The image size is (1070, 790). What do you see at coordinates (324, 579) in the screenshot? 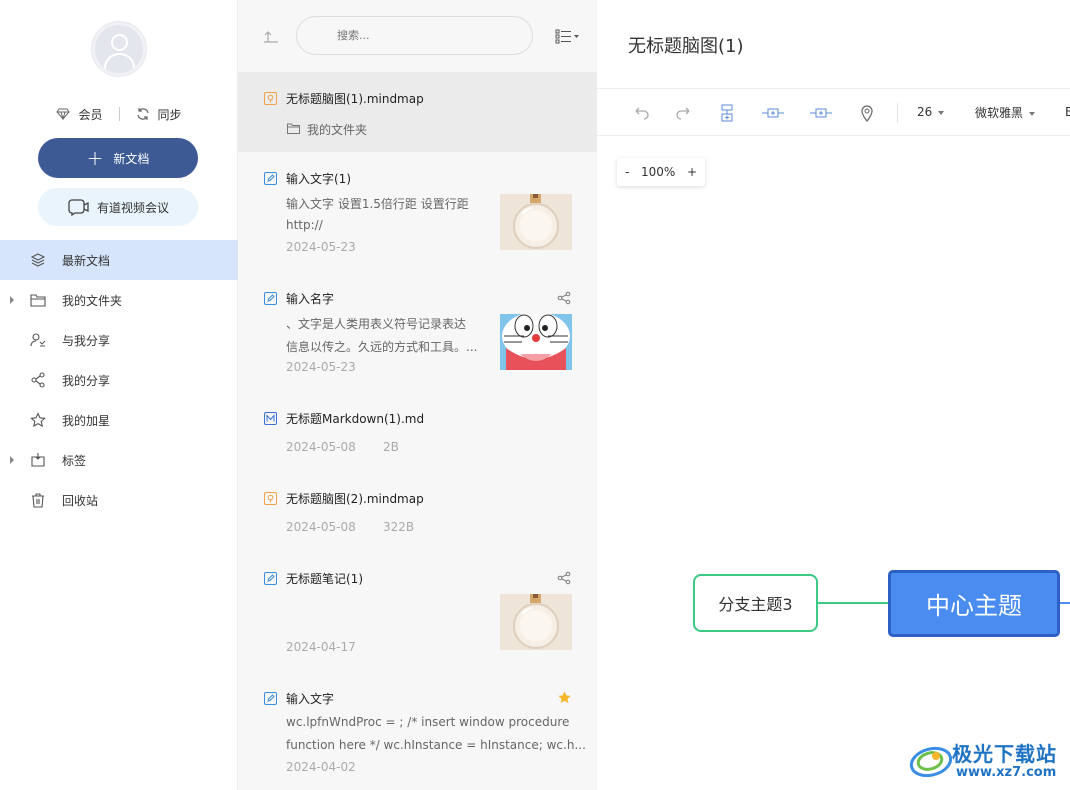
I see `doc-title: 无标题笔记(1)` at bounding box center [324, 579].